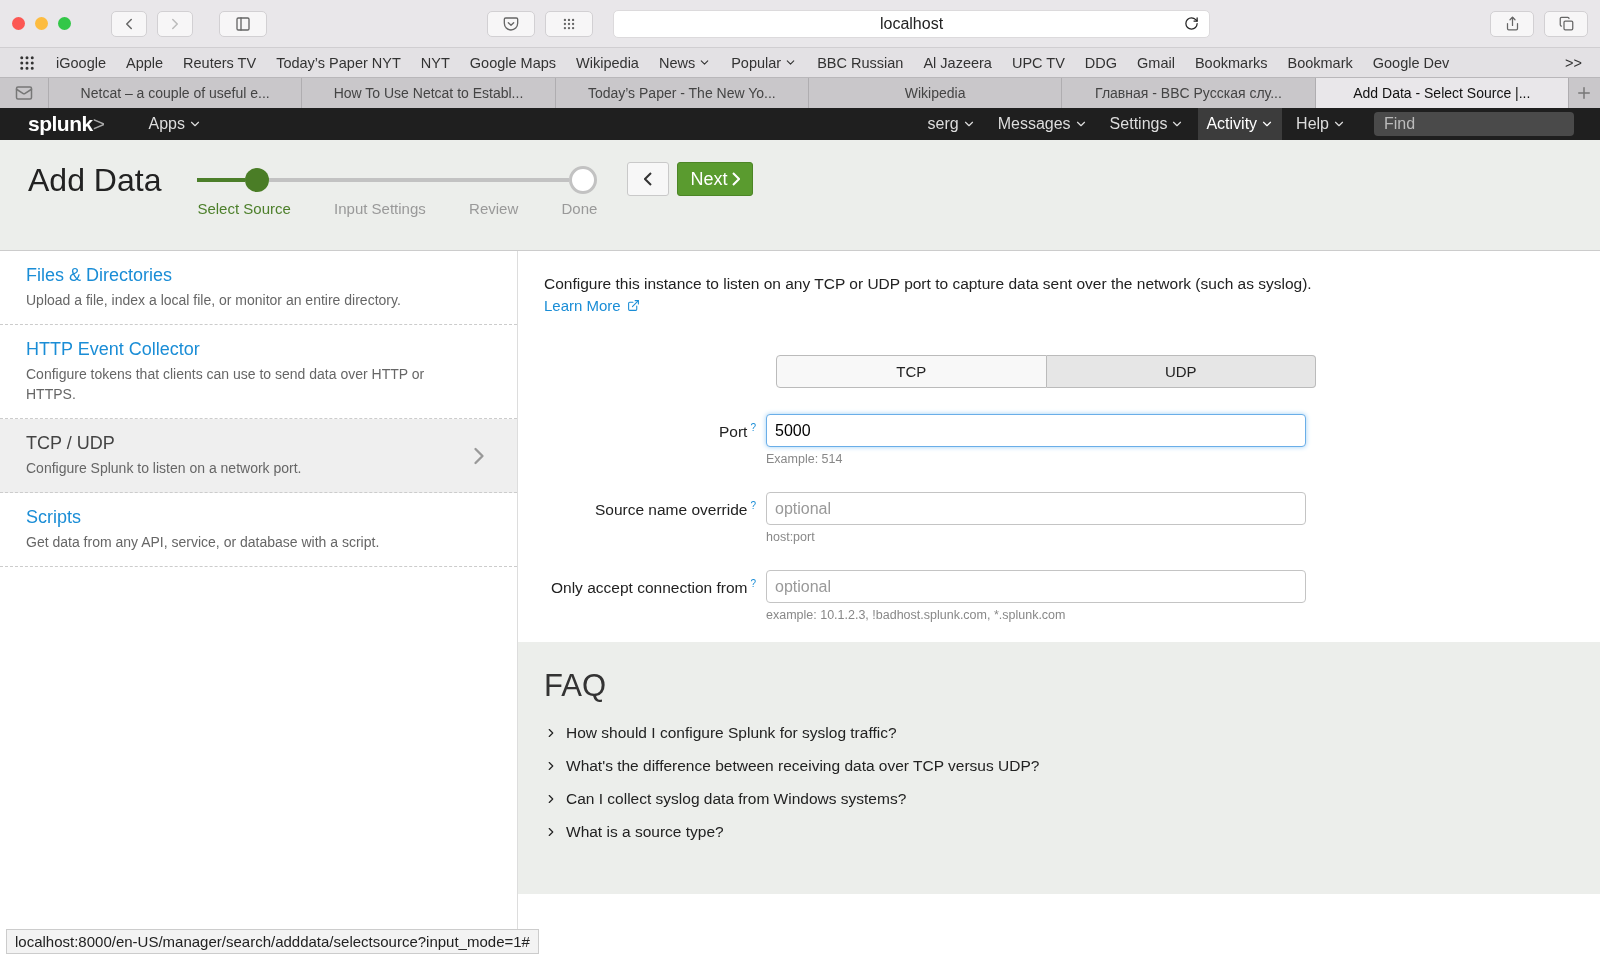  Describe the element at coordinates (1320, 62) in the screenshot. I see `bookmark-link: Bookmark` at that location.